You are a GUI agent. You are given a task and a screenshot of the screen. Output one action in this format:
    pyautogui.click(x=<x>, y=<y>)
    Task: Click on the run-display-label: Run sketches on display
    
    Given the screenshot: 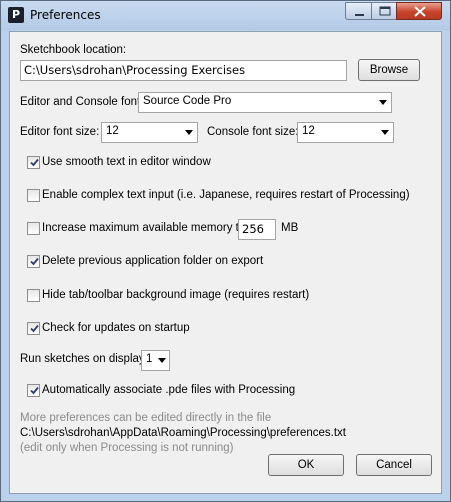 What is the action you would take?
    pyautogui.click(x=82, y=359)
    